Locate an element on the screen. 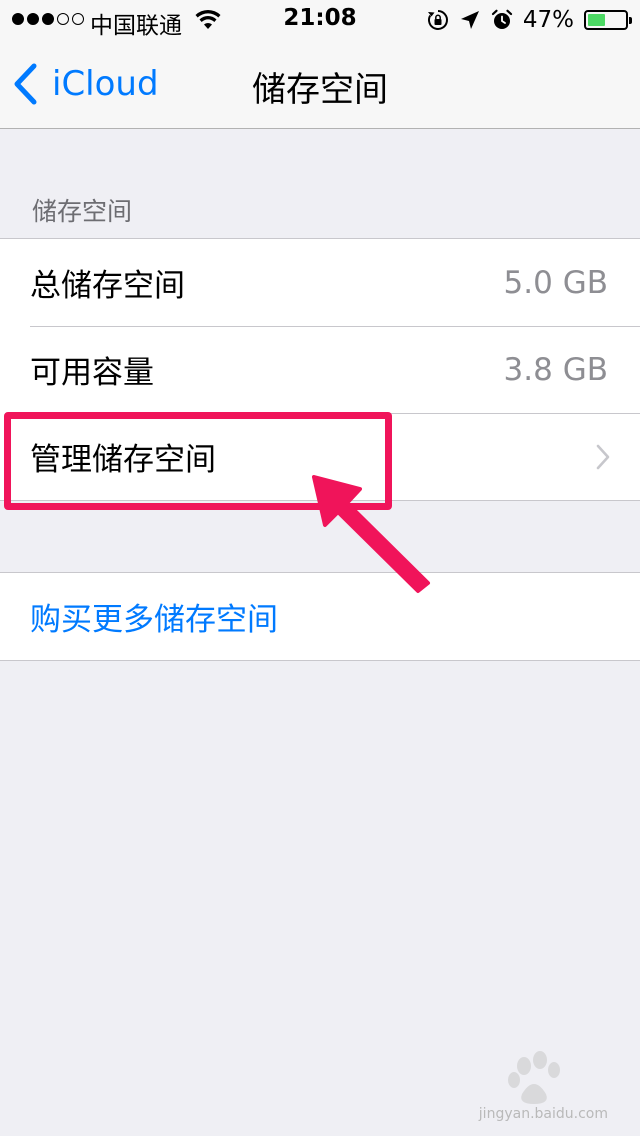 This screenshot has width=640, height=1136. watermark-text: jingyan.baidu.com is located at coordinates (543, 1114).